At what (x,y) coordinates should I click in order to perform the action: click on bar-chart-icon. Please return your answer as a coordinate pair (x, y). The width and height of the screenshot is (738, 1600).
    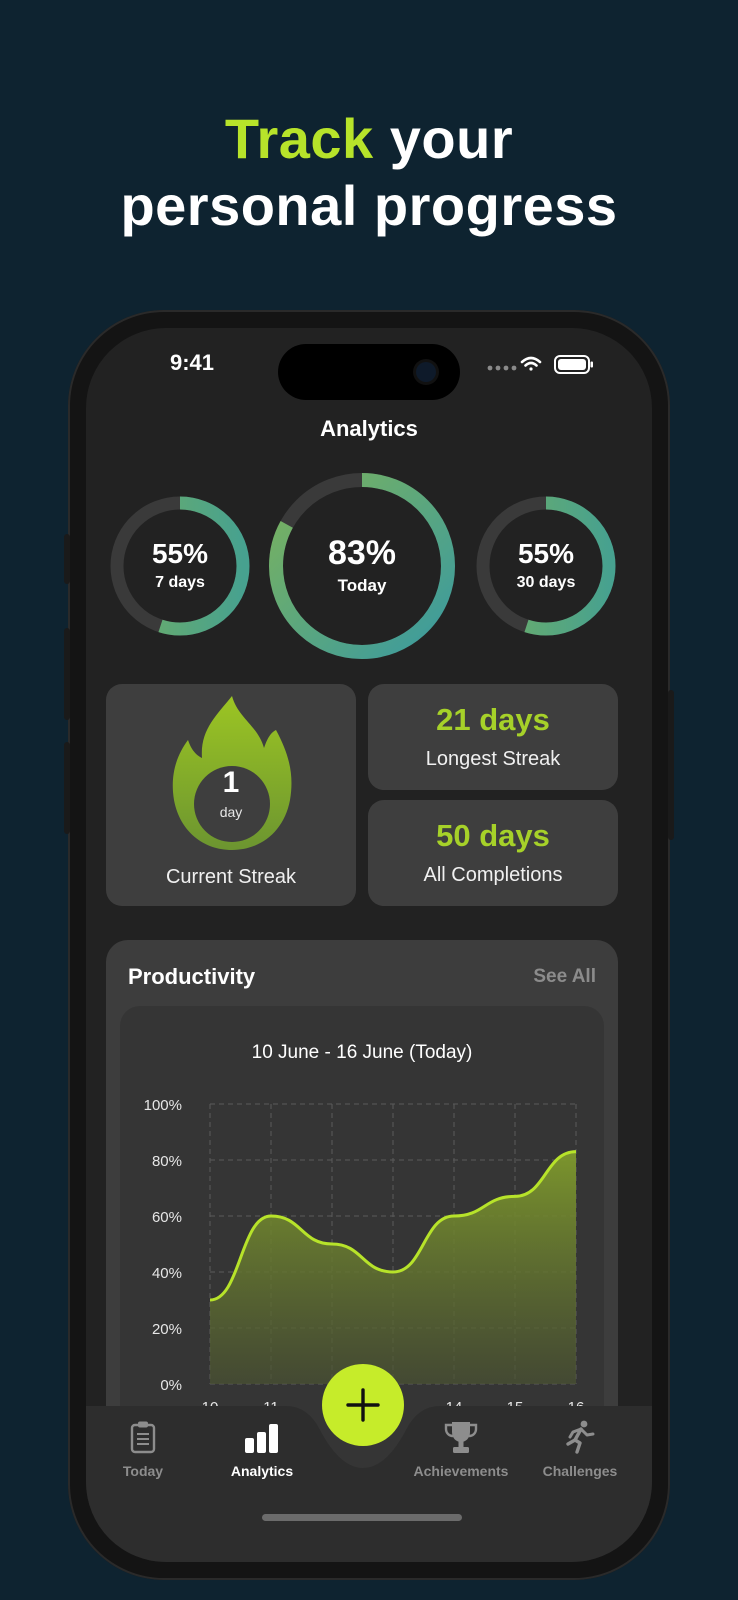
    Looking at the image, I should click on (261, 1438).